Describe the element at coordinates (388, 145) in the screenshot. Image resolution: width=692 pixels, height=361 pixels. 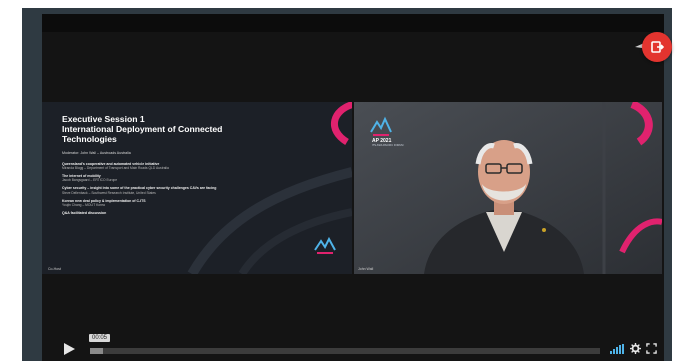
I see `ap2021-logo-subtext: ITS ASIA PACIFIC FORUM` at that location.